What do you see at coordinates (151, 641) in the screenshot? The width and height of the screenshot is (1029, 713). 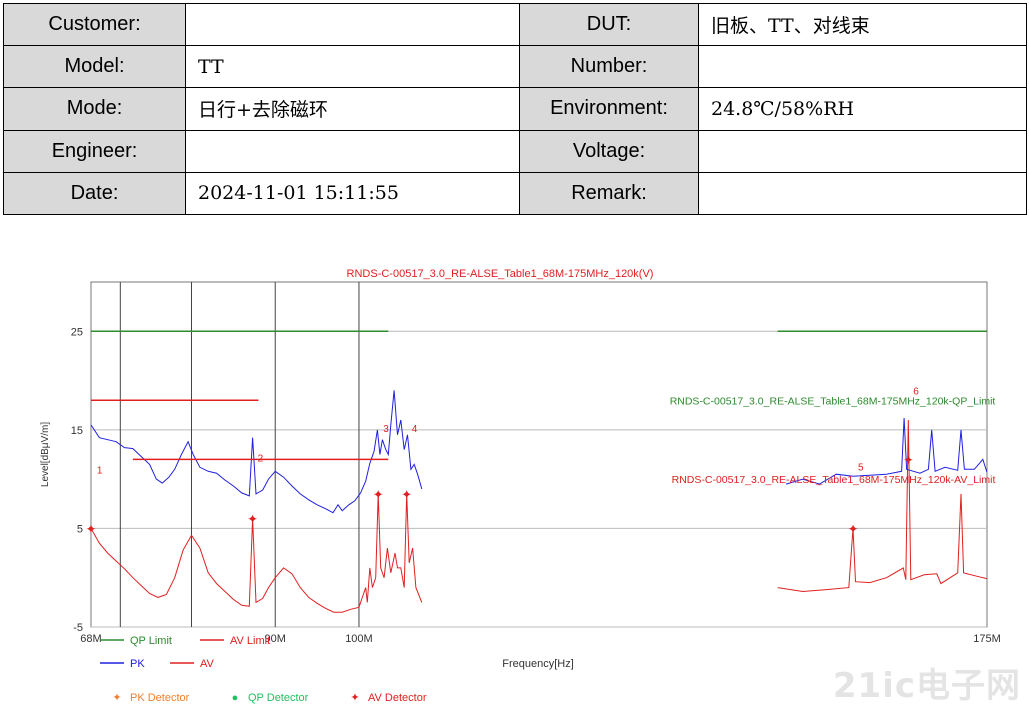 I see `legend-label: QP Limit` at bounding box center [151, 641].